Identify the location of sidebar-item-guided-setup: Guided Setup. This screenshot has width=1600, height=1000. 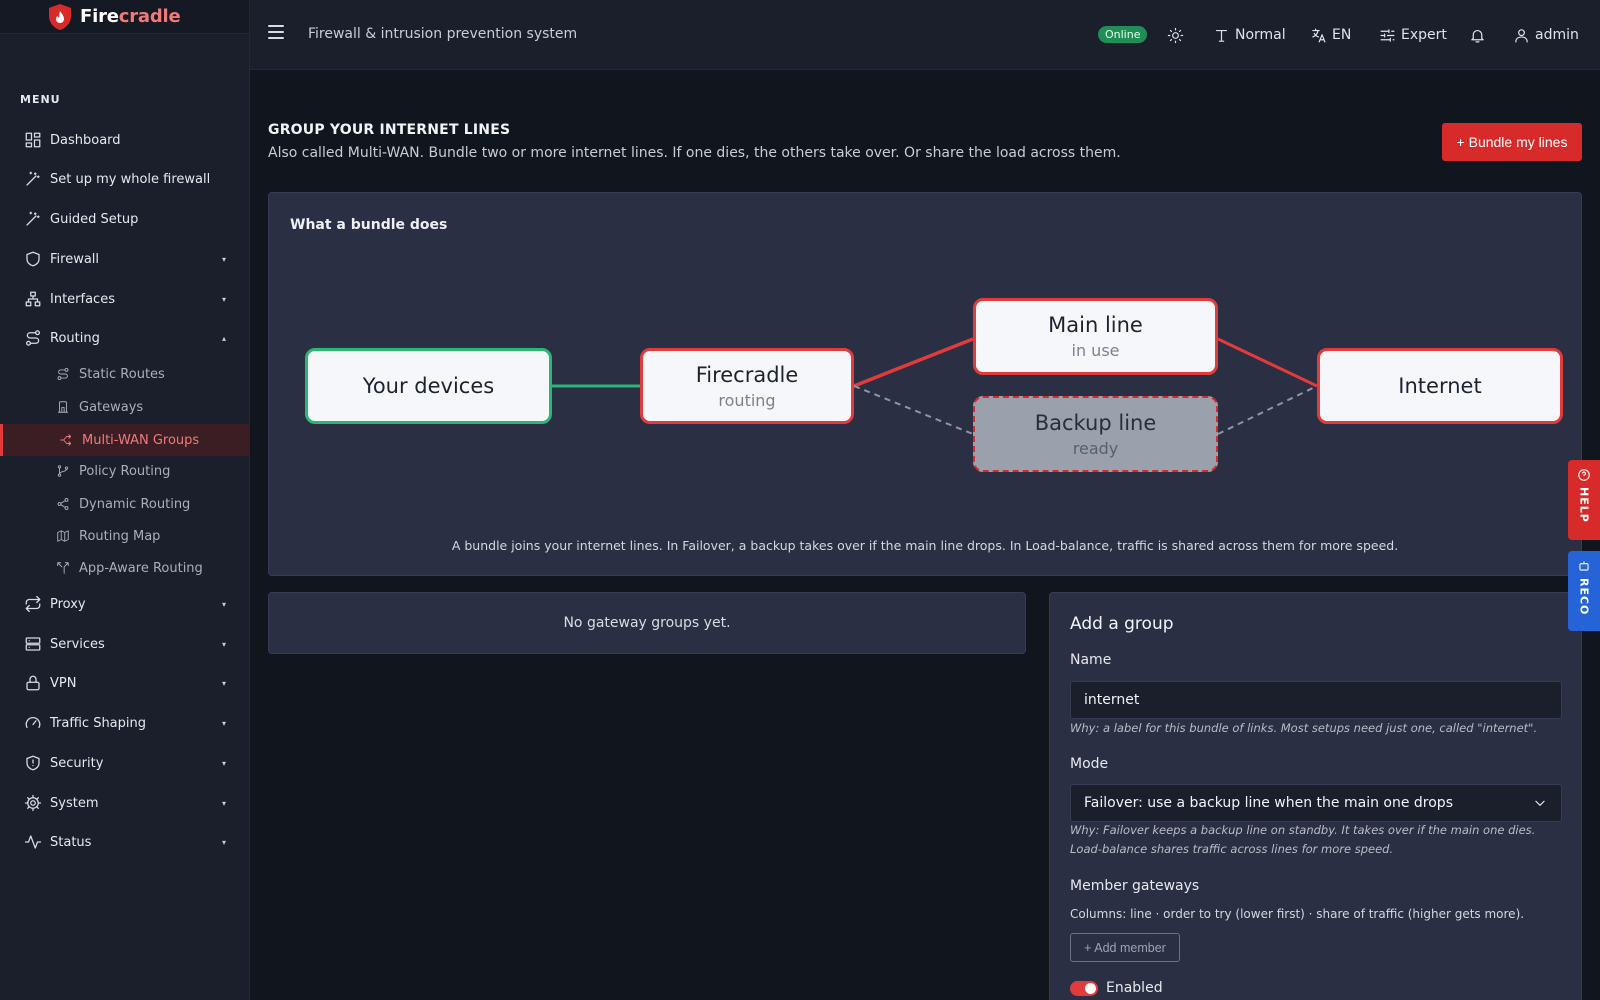
(125, 219).